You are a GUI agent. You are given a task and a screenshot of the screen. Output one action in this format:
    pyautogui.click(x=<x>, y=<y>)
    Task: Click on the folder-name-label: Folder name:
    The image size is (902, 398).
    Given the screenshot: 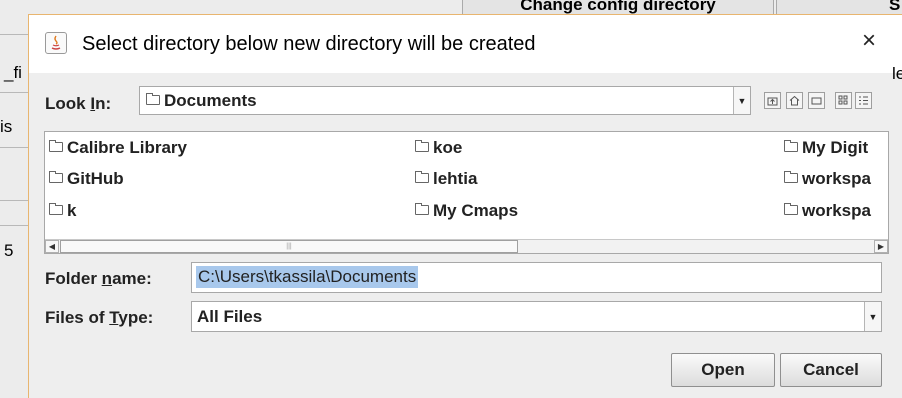 What is the action you would take?
    pyautogui.click(x=98, y=278)
    